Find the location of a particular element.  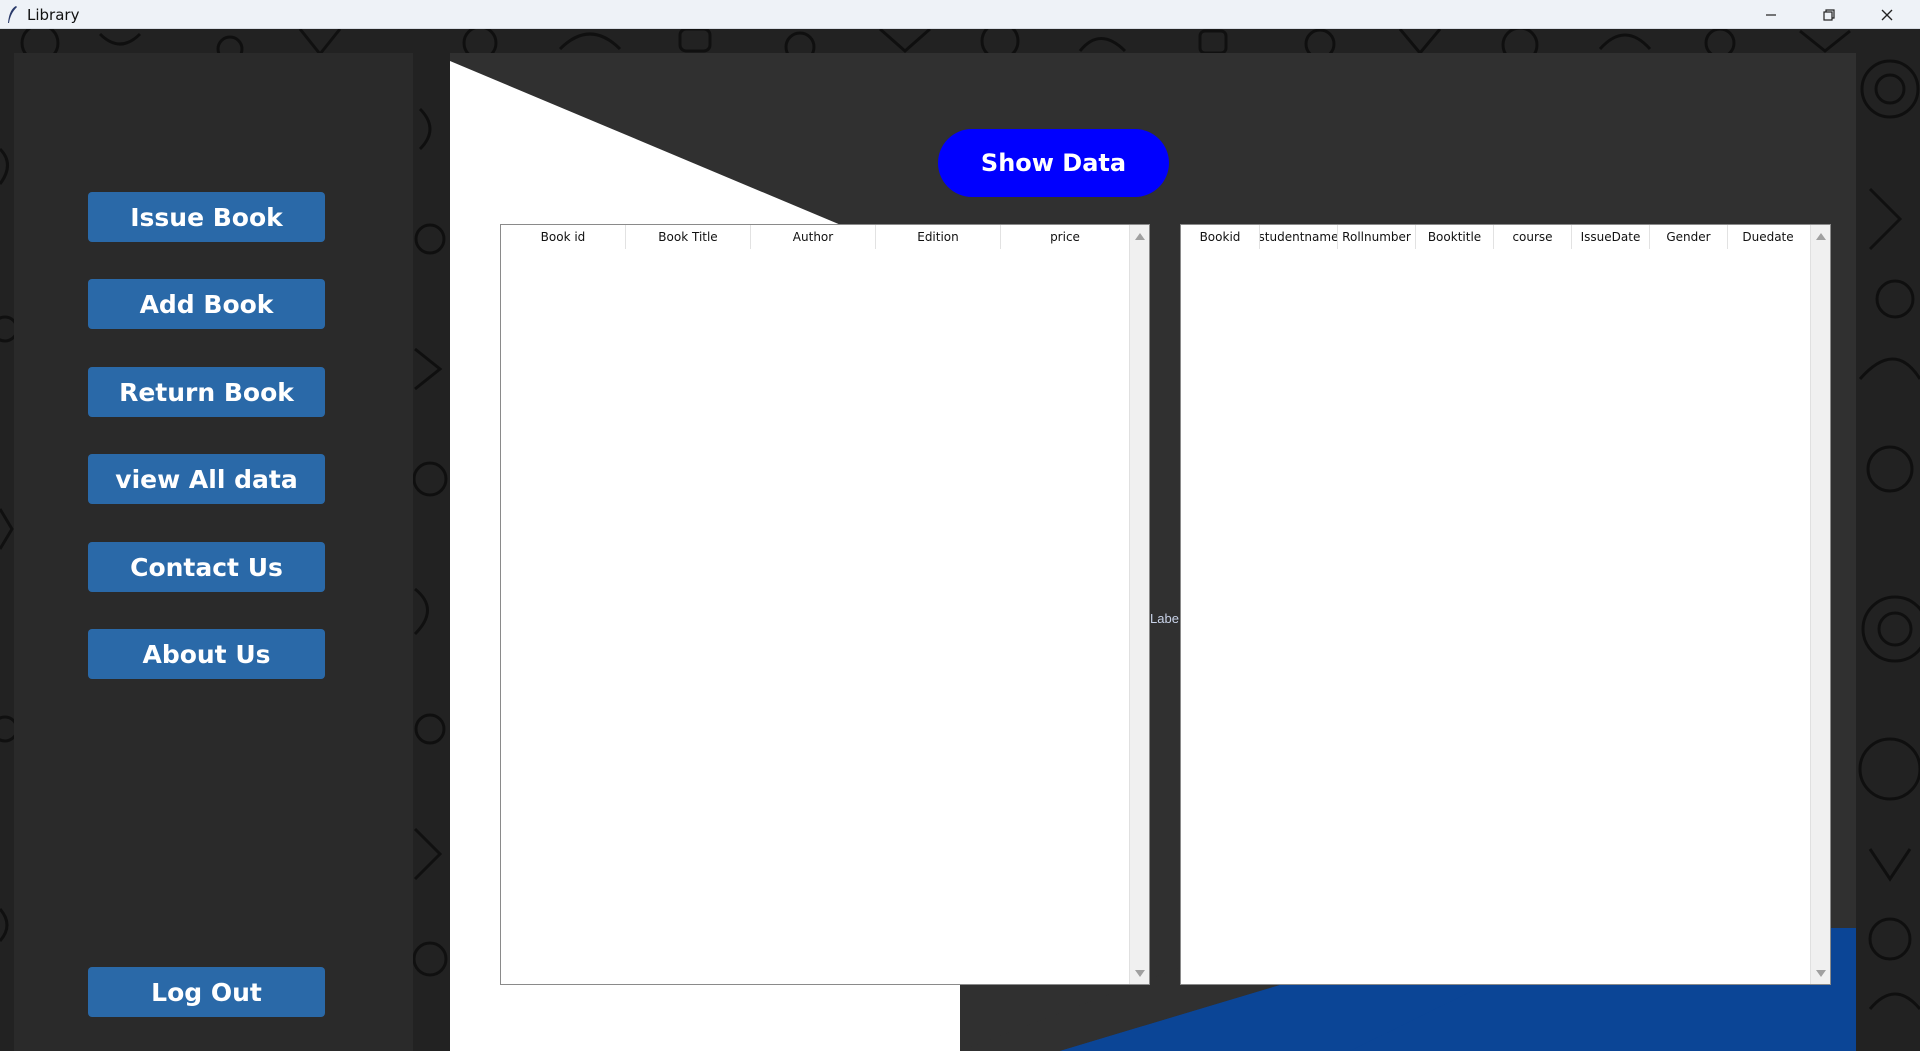

books-table-header: Book id Book Title Author Edition price is located at coordinates (815, 237).